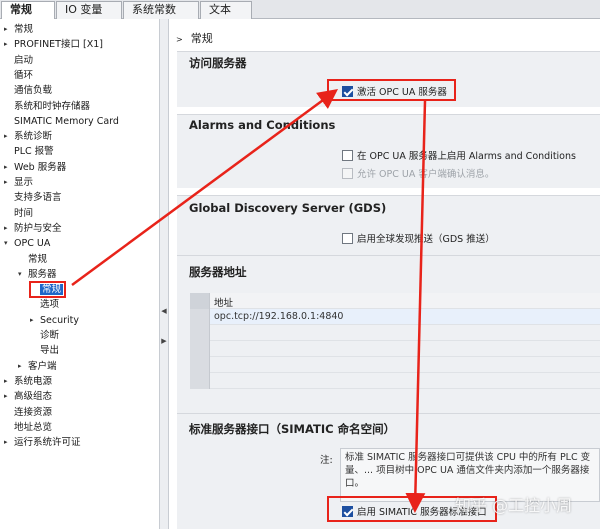  I want to click on tree-item: ▸ Web 服务器, so click(35, 167).